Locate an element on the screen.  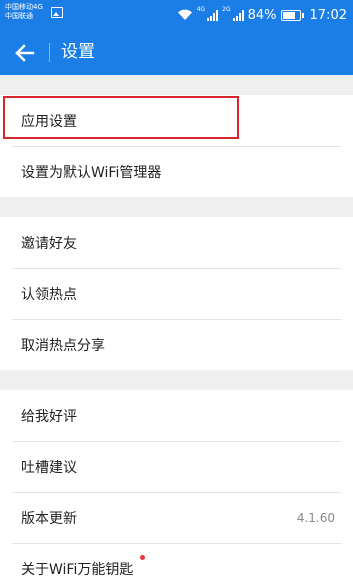
version-number: 4.1.60 is located at coordinates (315, 517).